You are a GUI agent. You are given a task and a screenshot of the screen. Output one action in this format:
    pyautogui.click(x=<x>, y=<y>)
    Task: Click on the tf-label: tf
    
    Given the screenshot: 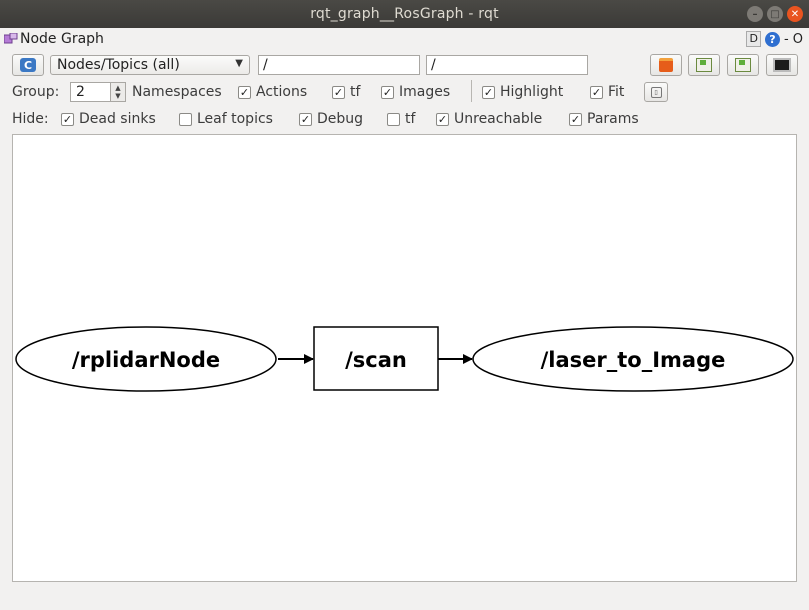 What is the action you would take?
    pyautogui.click(x=355, y=92)
    